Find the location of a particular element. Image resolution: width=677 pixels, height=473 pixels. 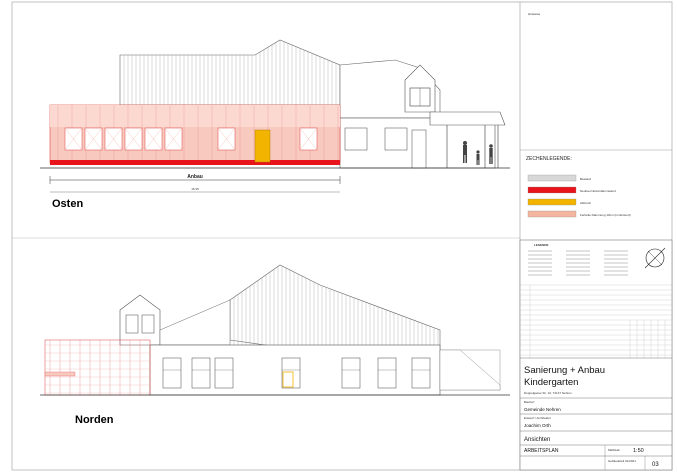

legend-title: ZECHENLEGENDE: is located at coordinates (549, 159).